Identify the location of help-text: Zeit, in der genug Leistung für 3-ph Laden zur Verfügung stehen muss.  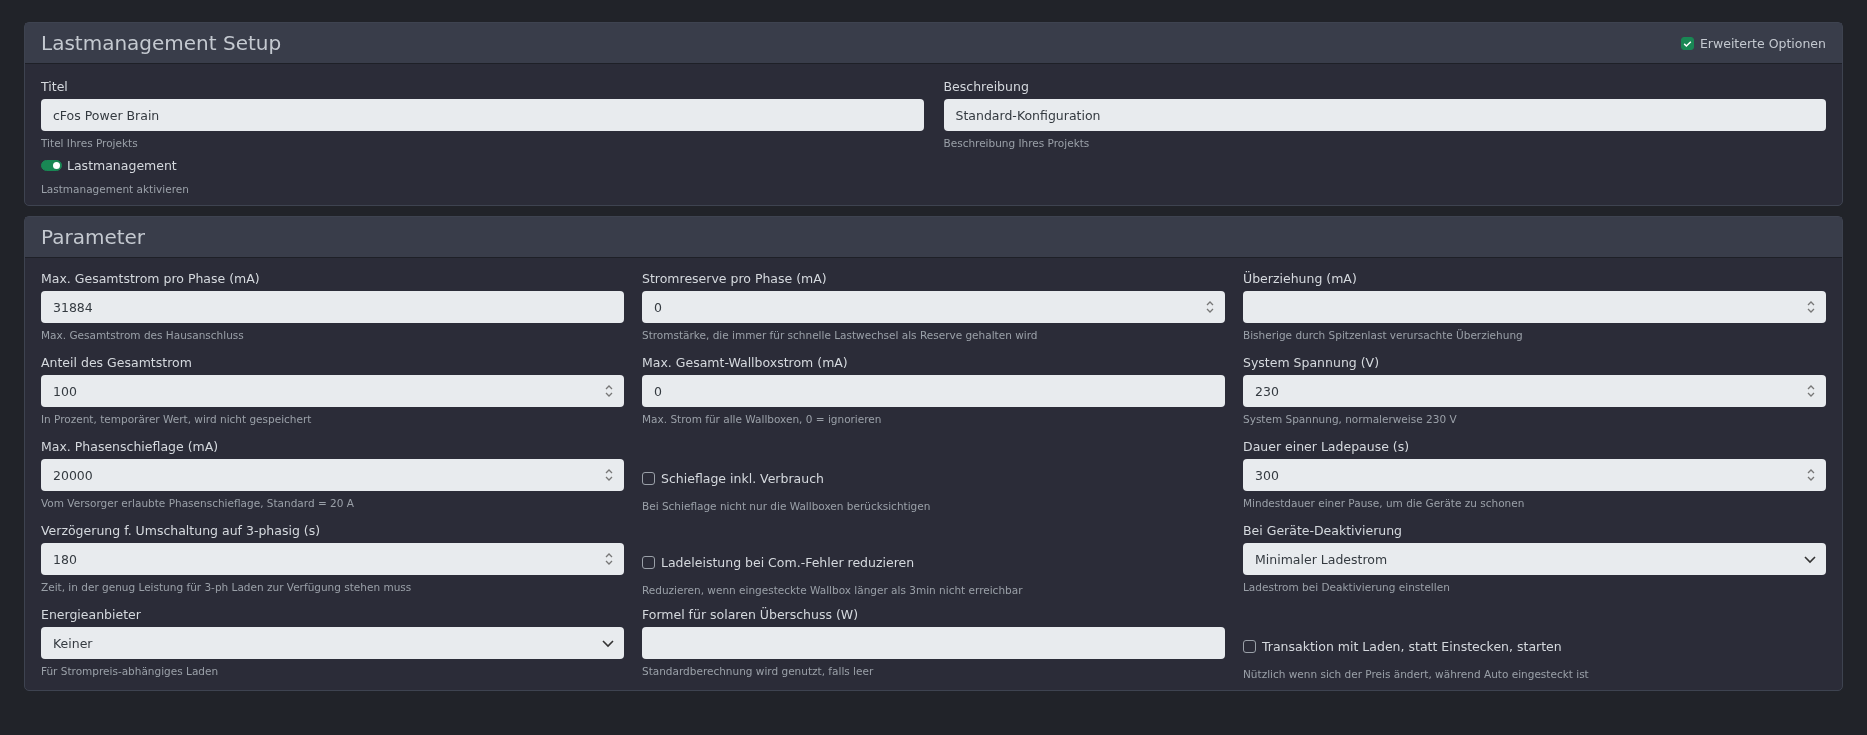
(227, 587).